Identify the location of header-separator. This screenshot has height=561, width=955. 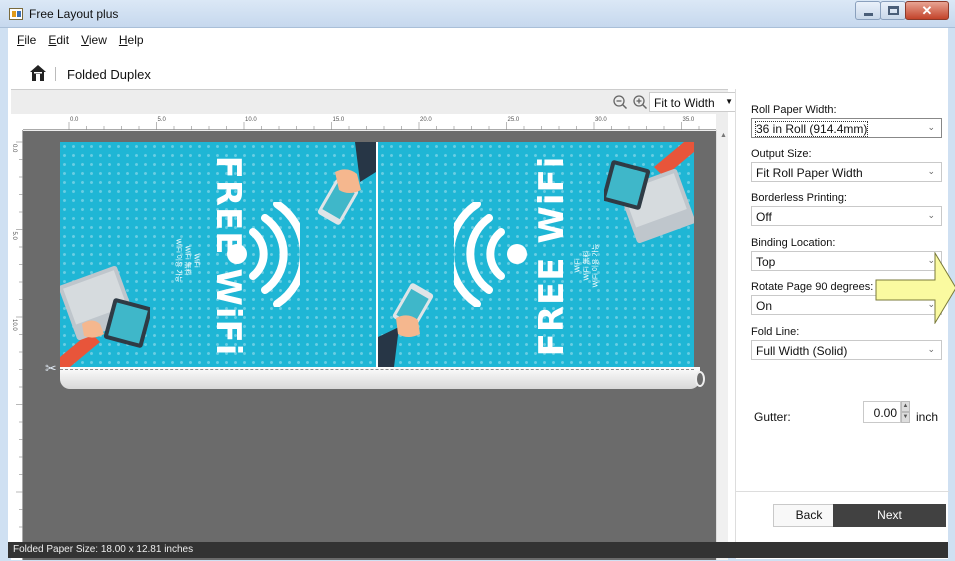
(55, 74).